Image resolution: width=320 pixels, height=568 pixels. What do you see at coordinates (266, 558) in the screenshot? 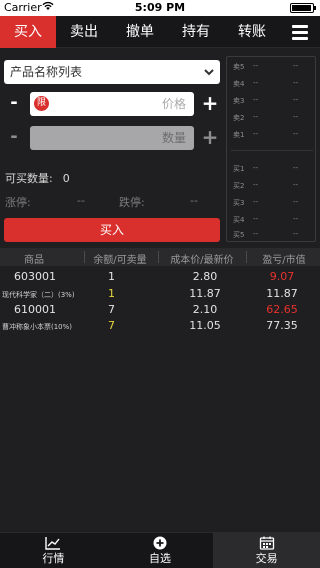
I see `nav-trade-label: 交易` at bounding box center [266, 558].